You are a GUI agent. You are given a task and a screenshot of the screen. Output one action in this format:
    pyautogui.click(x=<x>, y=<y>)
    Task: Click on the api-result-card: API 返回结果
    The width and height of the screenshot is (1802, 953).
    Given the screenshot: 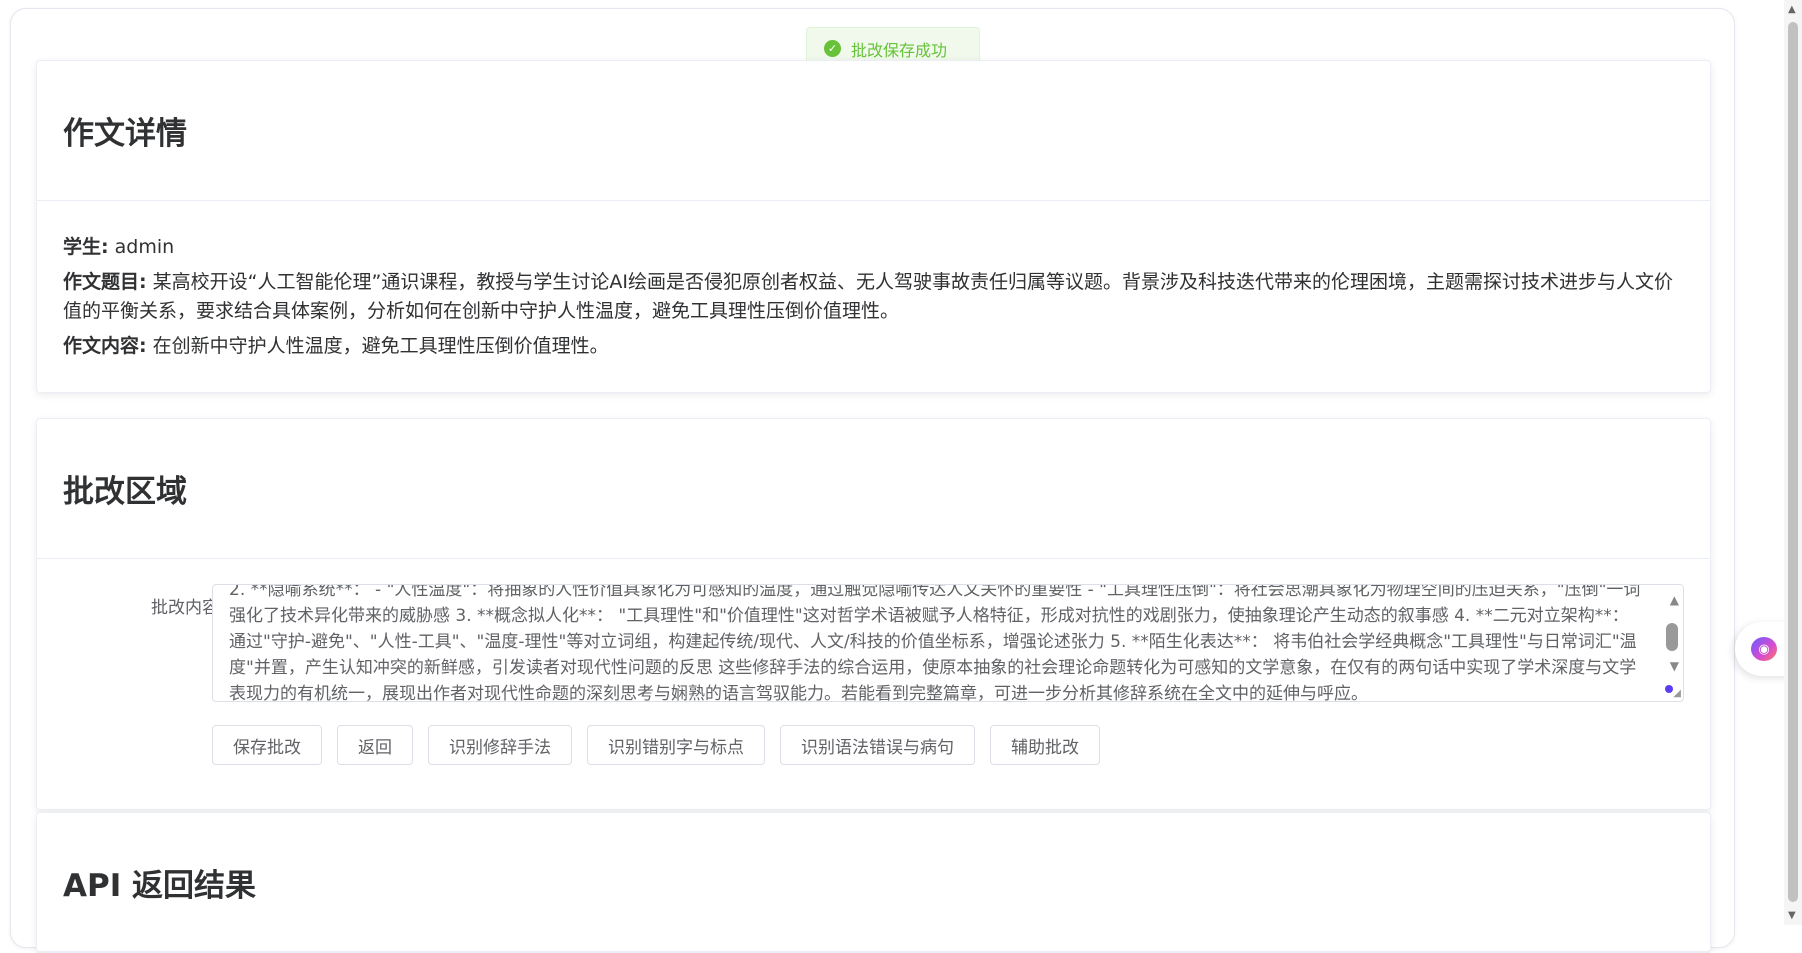 What is the action you would take?
    pyautogui.click(x=873, y=882)
    